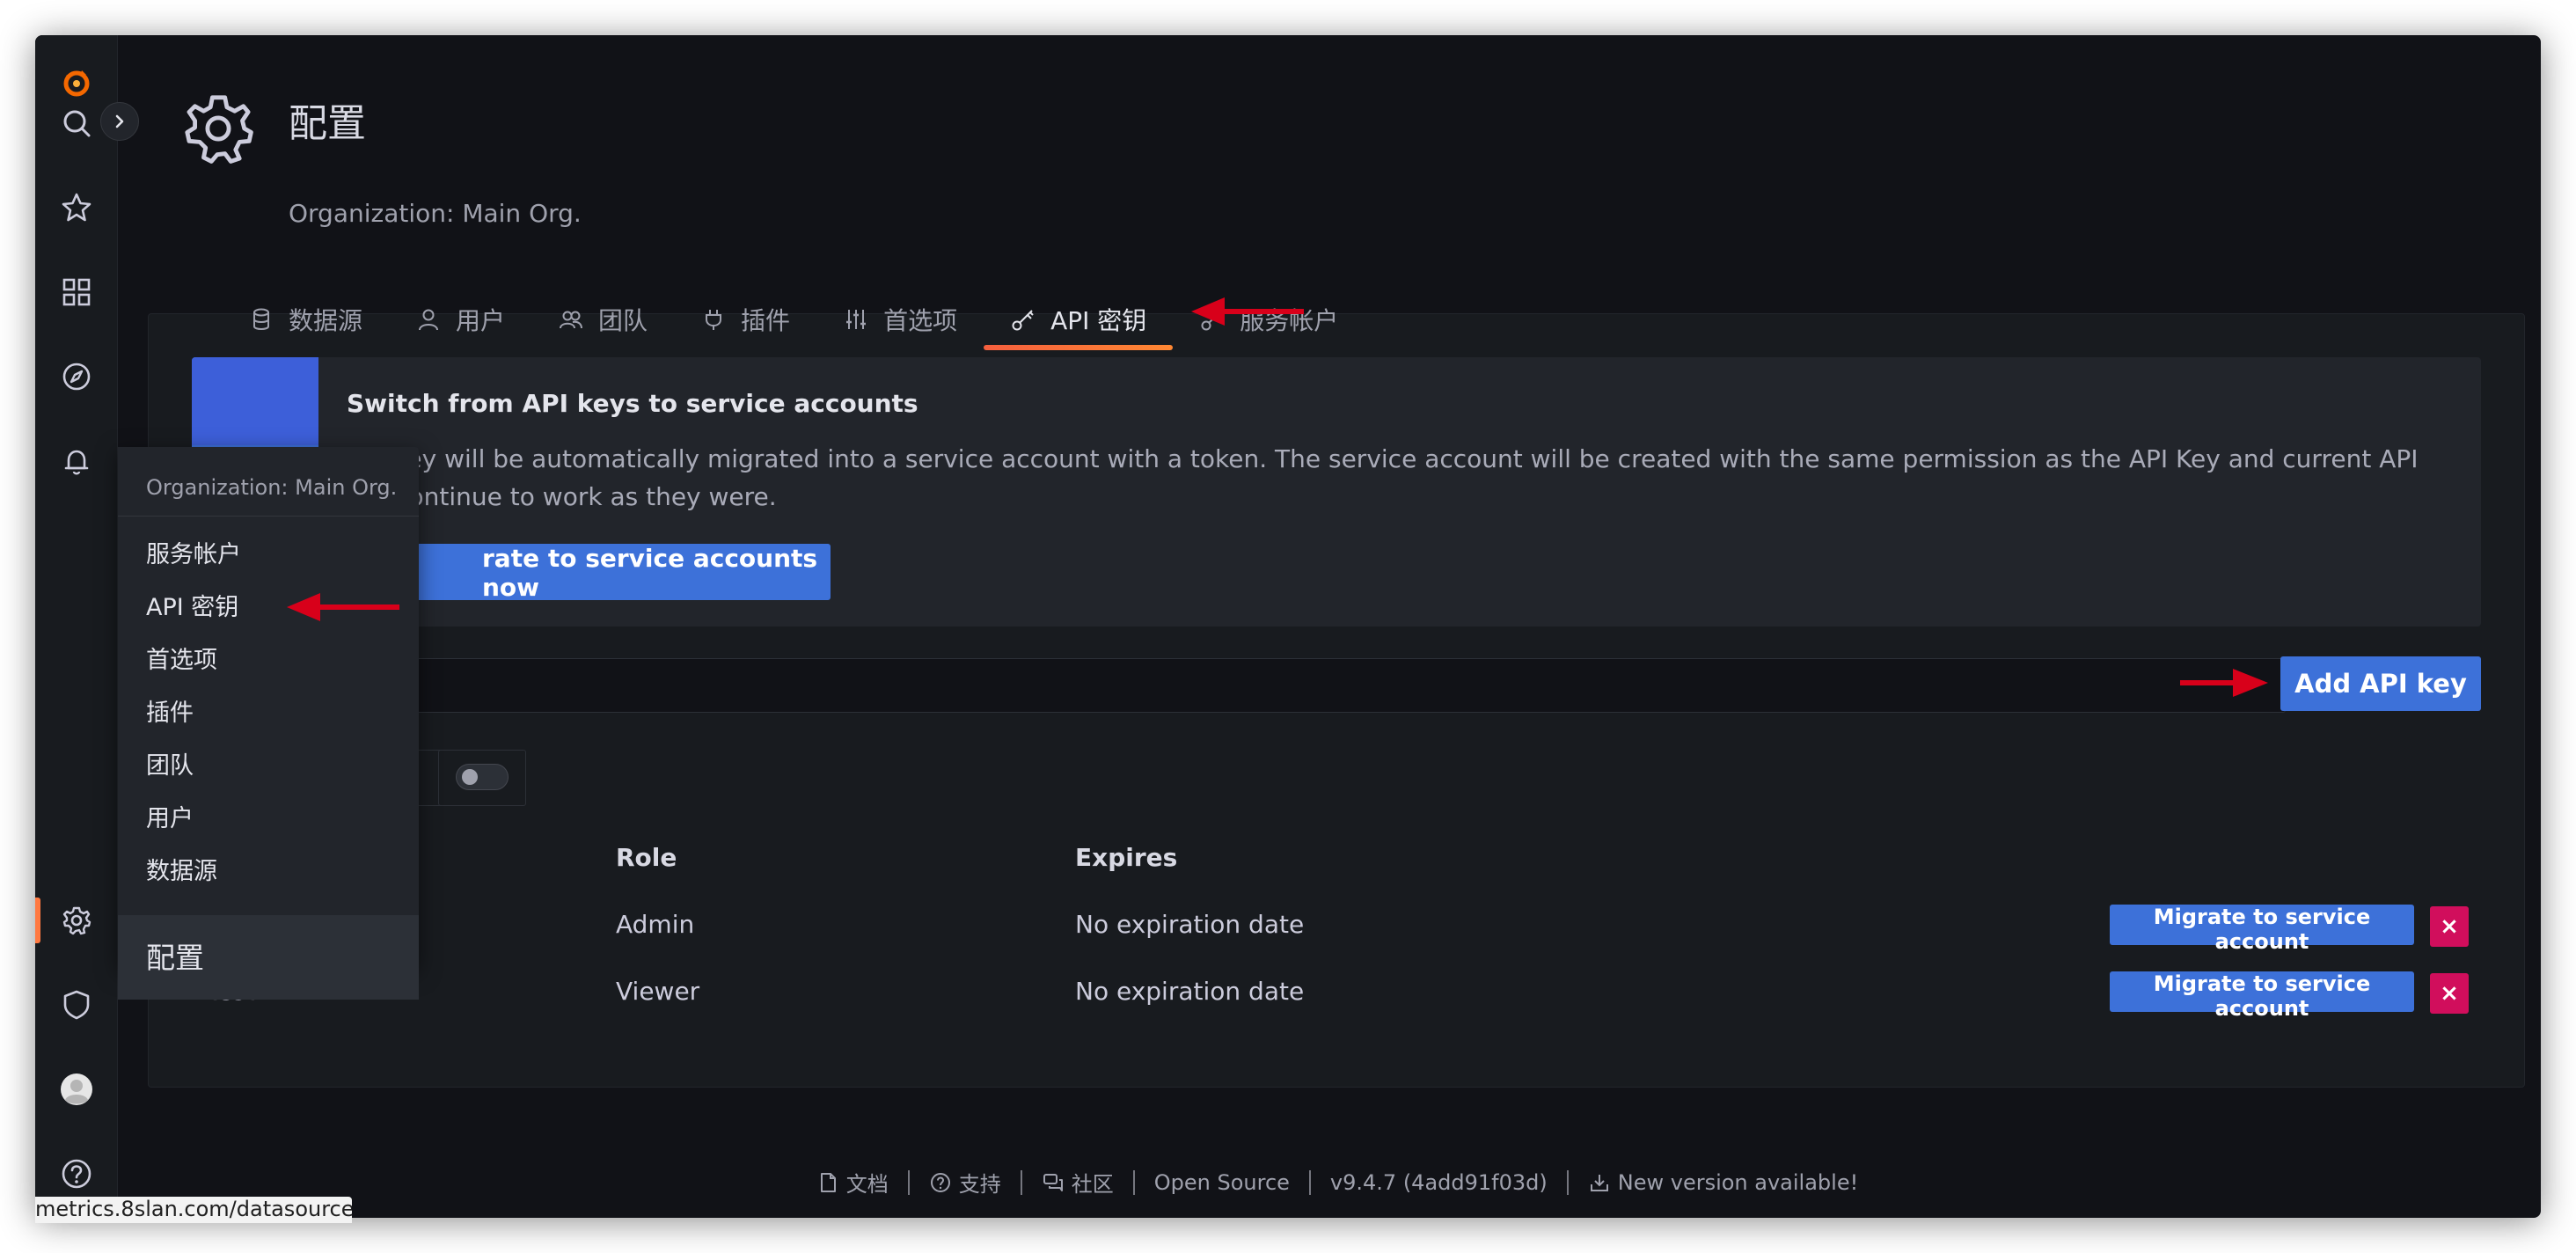  What do you see at coordinates (1738, 1182) in the screenshot?
I see `footer-label: New version available!` at bounding box center [1738, 1182].